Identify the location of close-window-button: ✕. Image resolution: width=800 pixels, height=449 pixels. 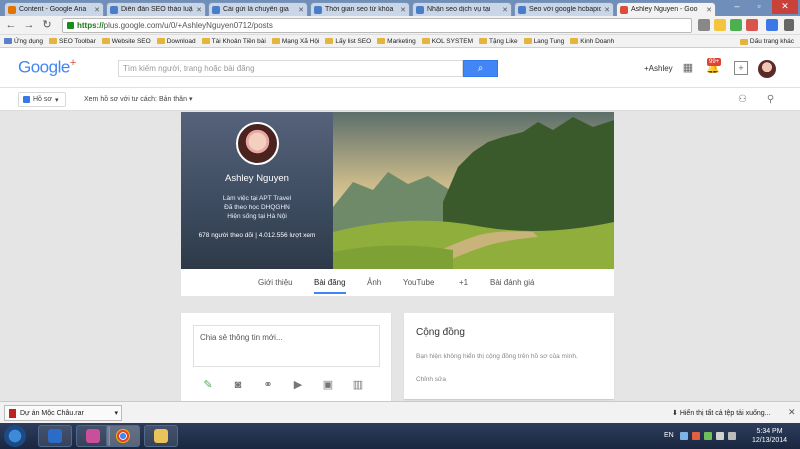
(785, 7).